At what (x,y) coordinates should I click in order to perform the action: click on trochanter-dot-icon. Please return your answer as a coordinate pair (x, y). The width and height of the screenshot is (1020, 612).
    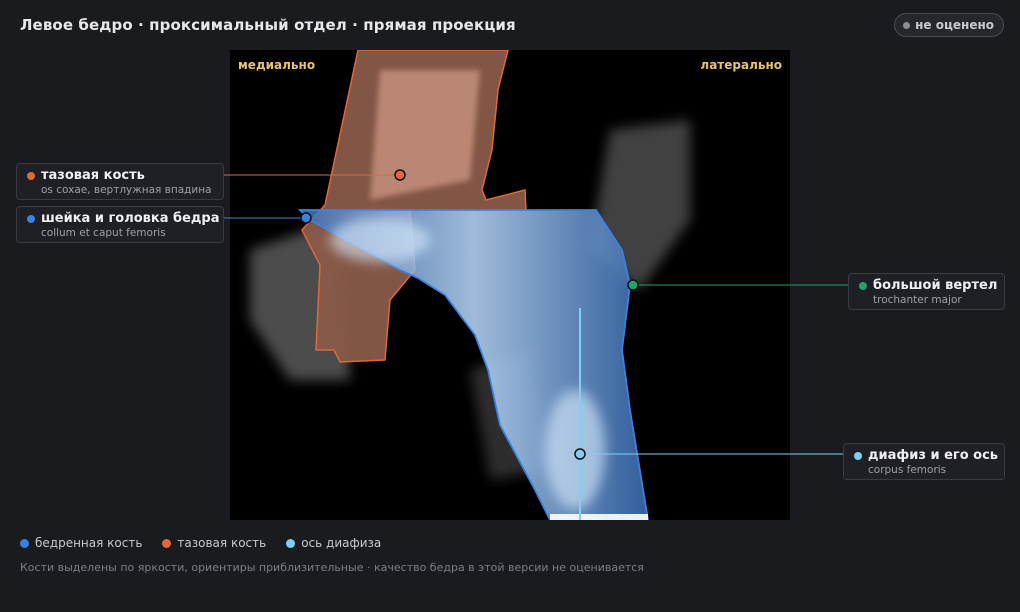
    Looking at the image, I should click on (863, 285).